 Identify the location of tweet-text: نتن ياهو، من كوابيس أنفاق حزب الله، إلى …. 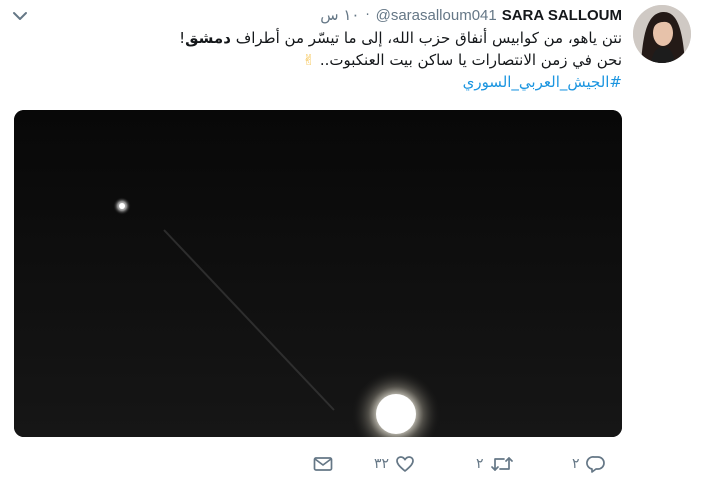
(342, 60).